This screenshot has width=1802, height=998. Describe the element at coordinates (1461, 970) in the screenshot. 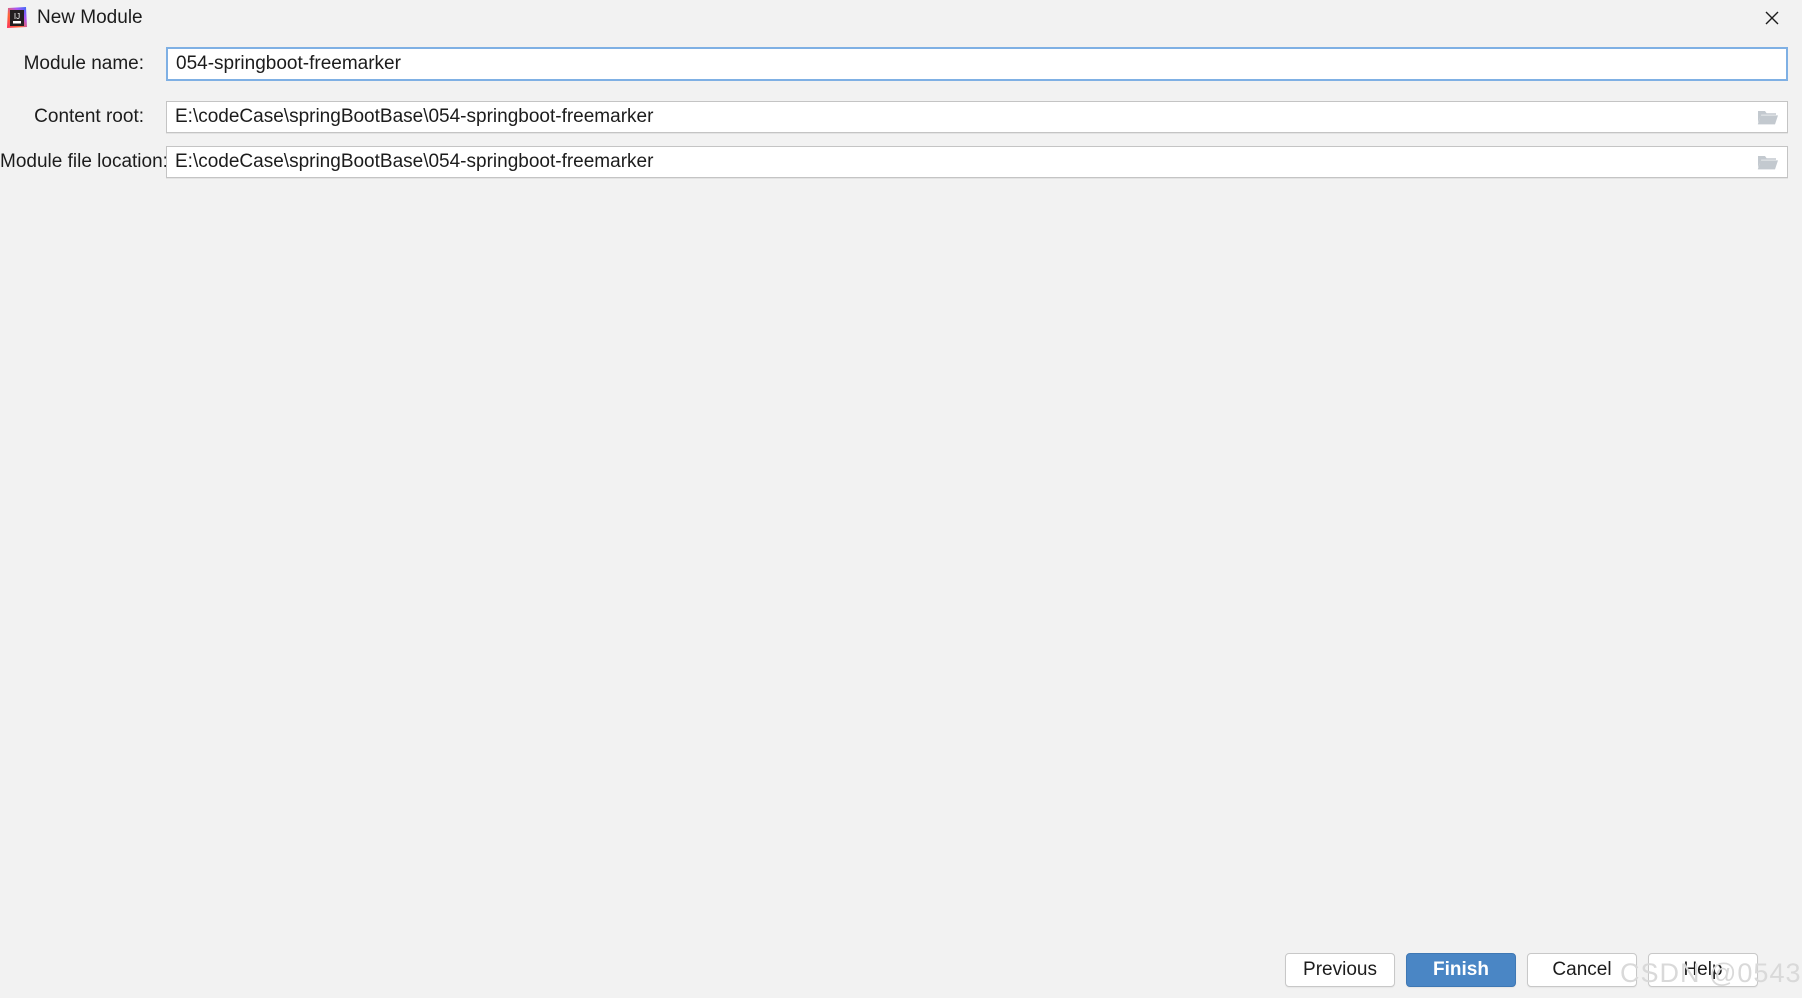

I see `finish-button: Finish` at that location.